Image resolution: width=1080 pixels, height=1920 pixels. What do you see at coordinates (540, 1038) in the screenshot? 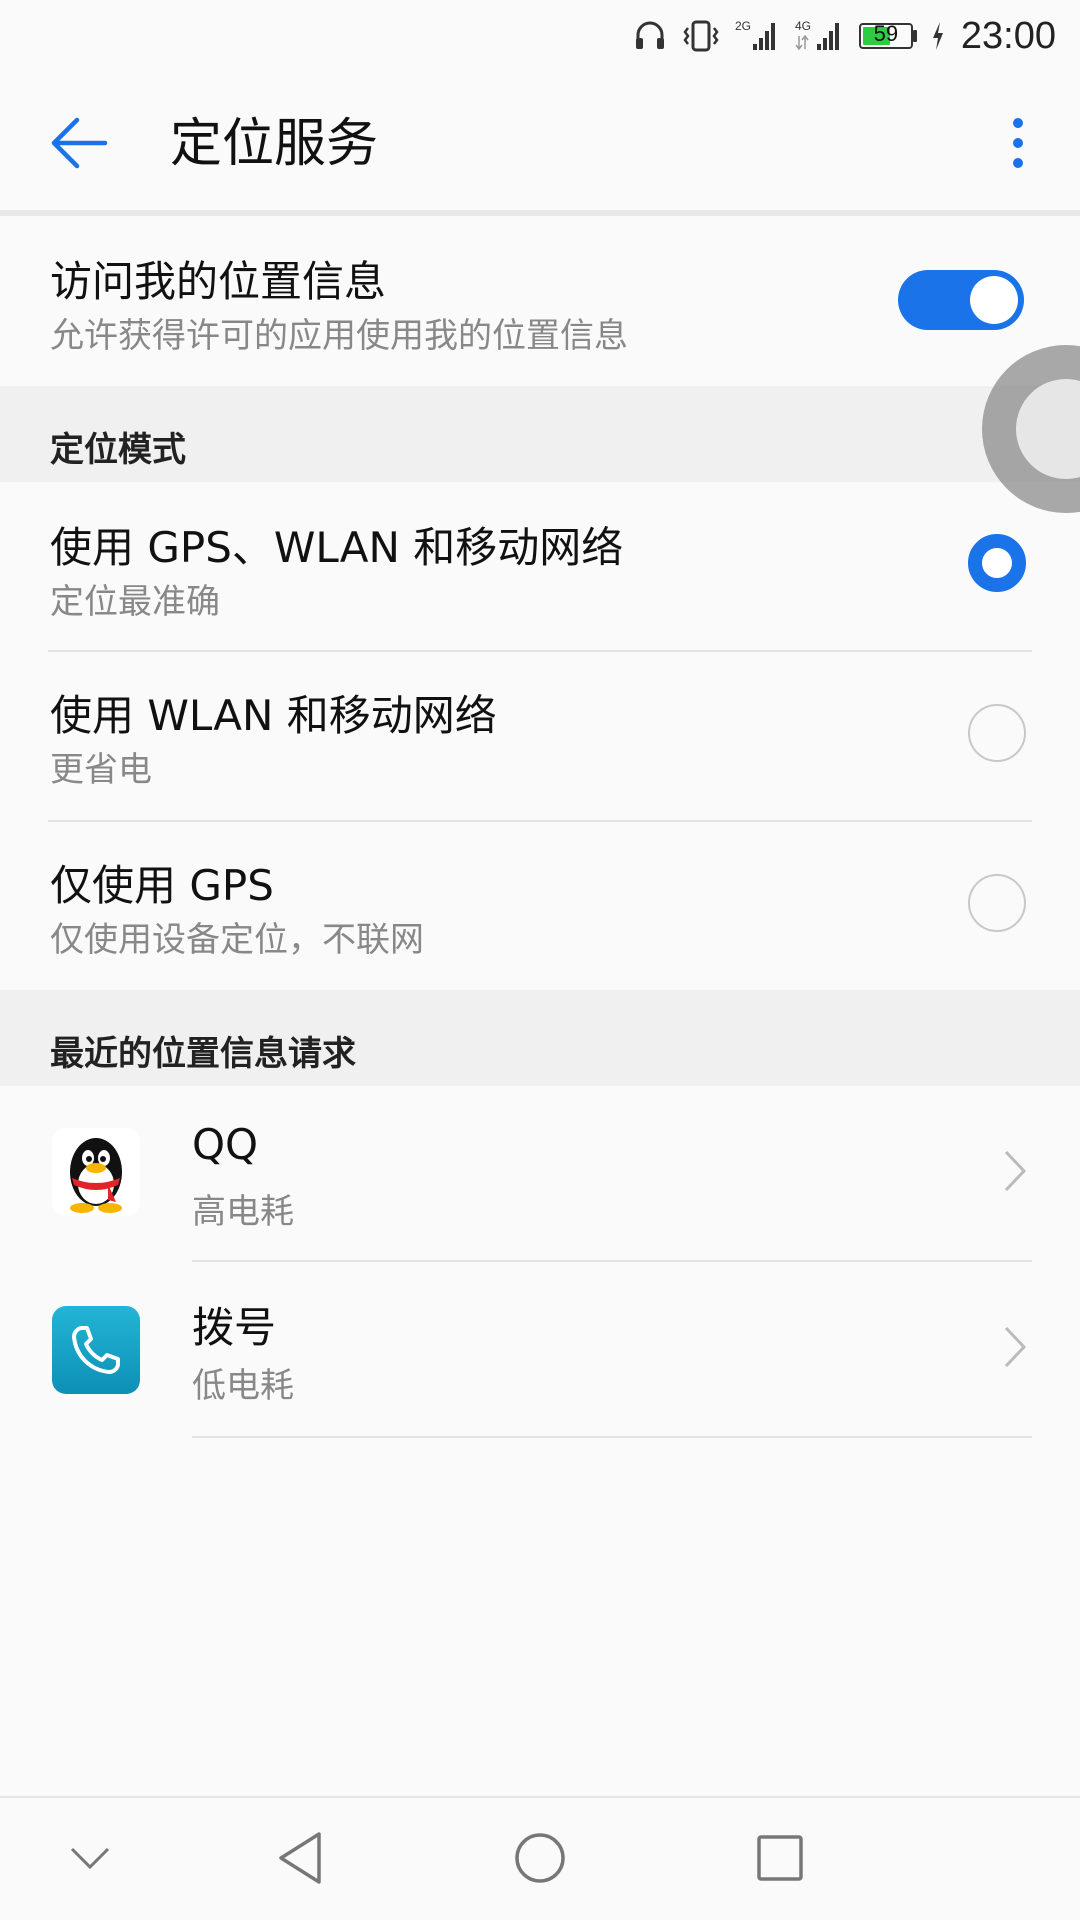
I see `recent-requests-header: 最近的位置信息请求` at bounding box center [540, 1038].